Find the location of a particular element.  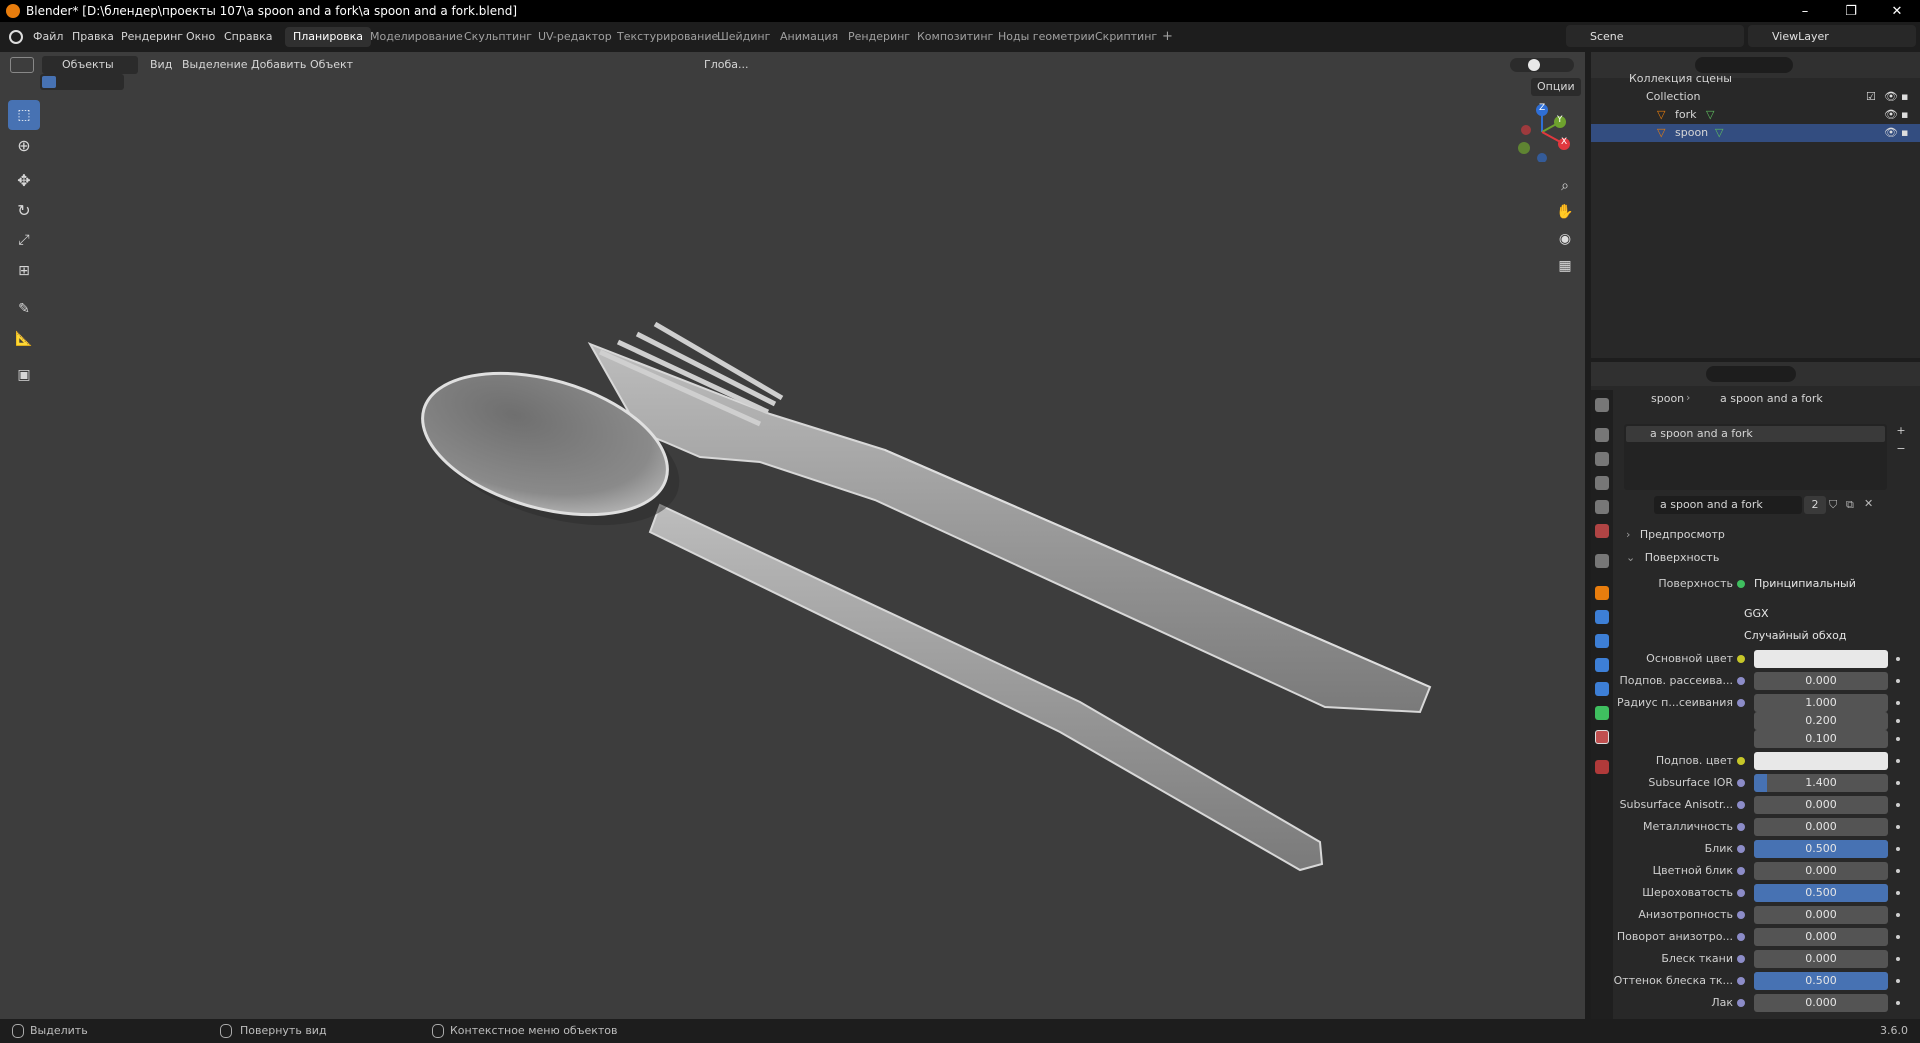

select-mode-buttons is located at coordinates (82, 82).